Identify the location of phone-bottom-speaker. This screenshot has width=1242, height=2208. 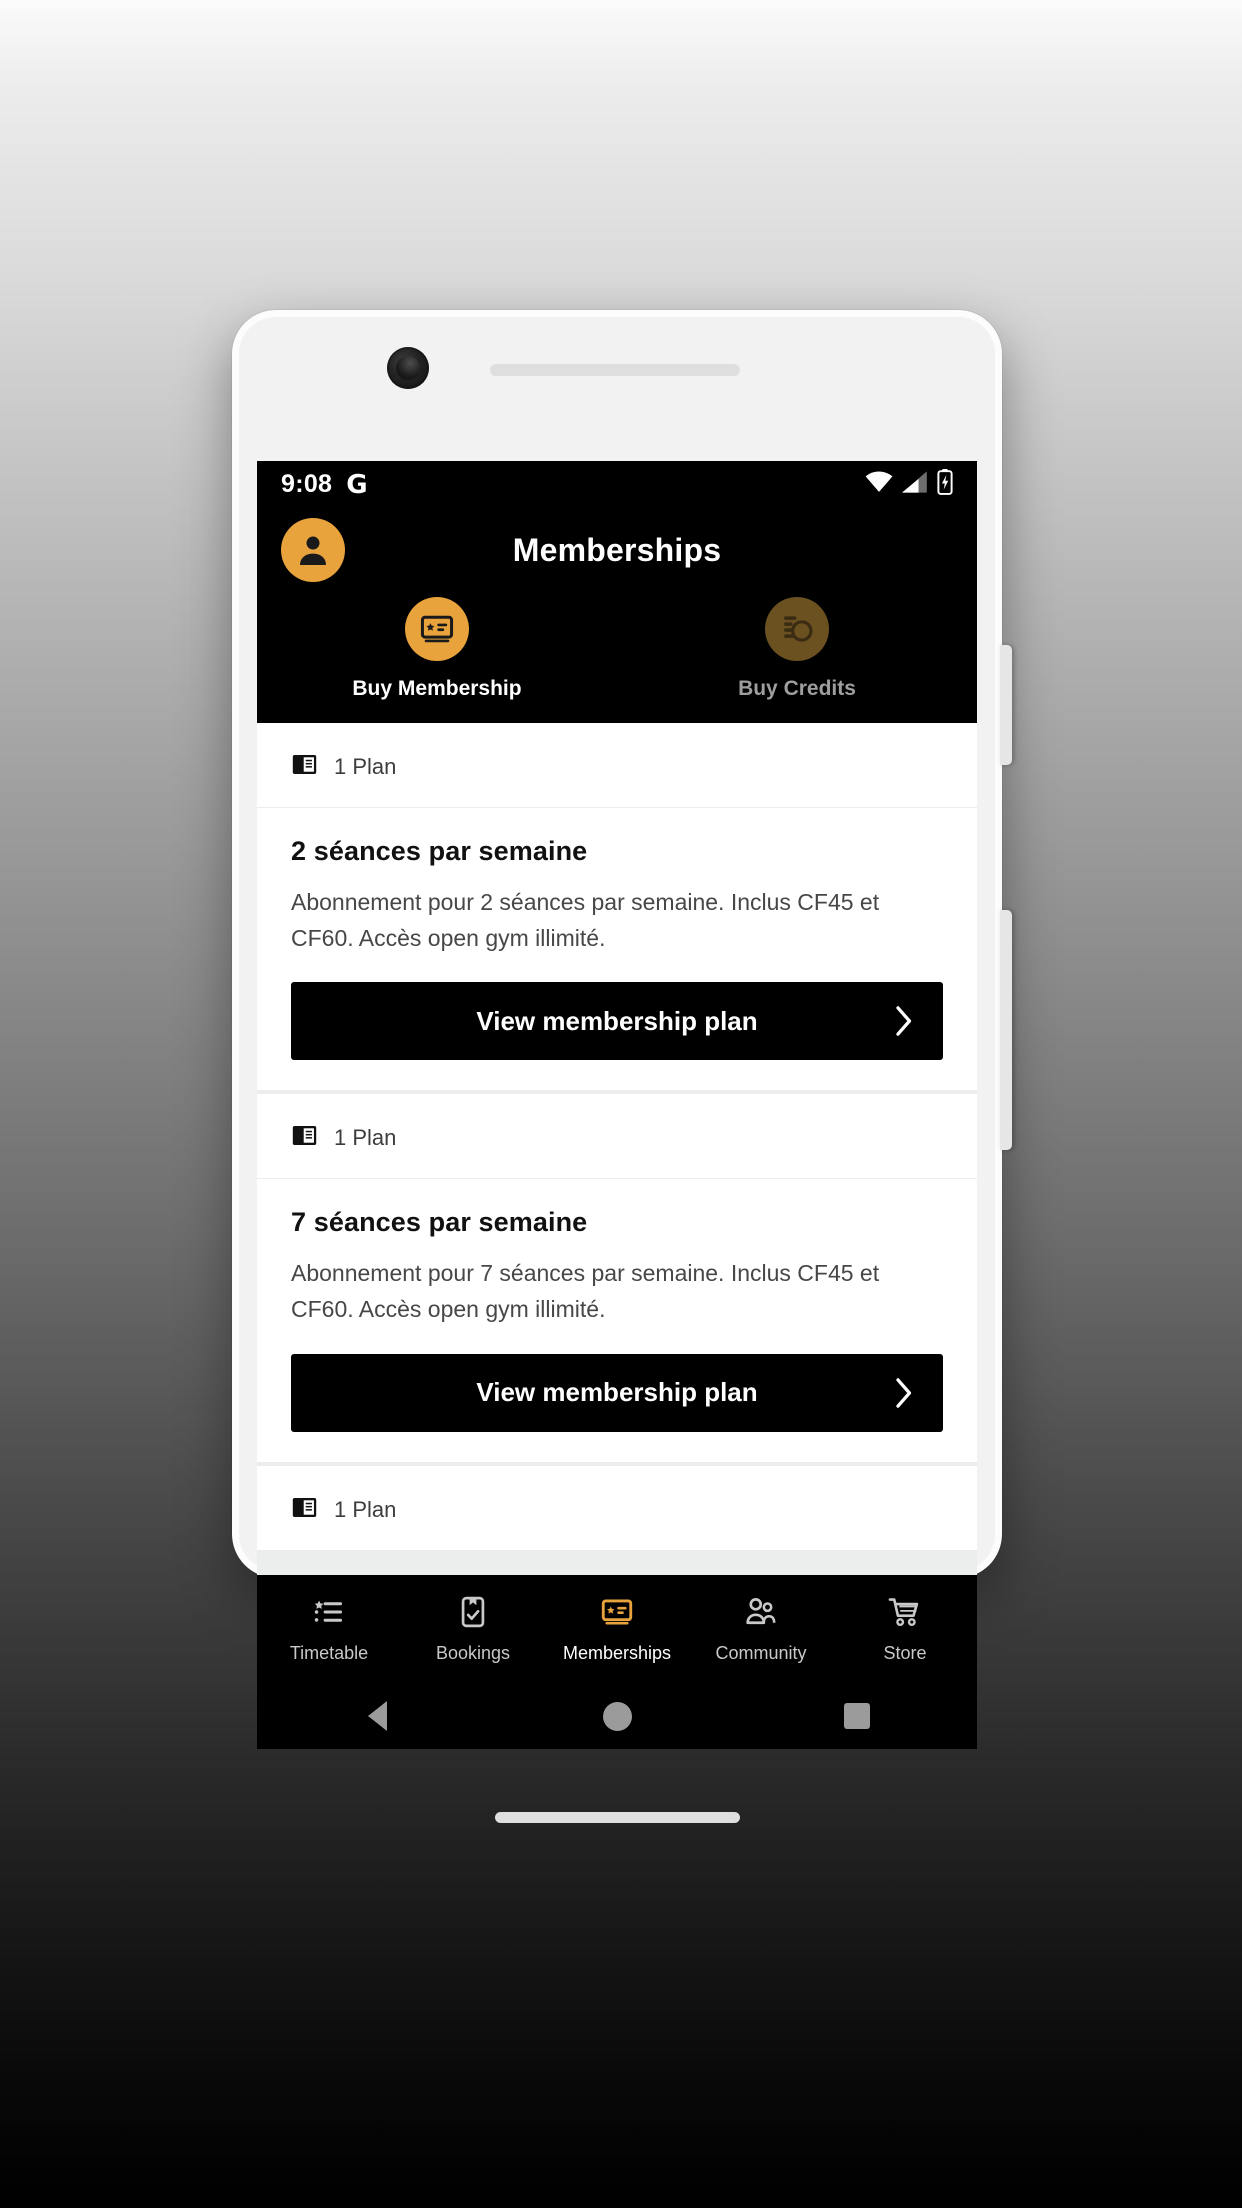
(617, 1817).